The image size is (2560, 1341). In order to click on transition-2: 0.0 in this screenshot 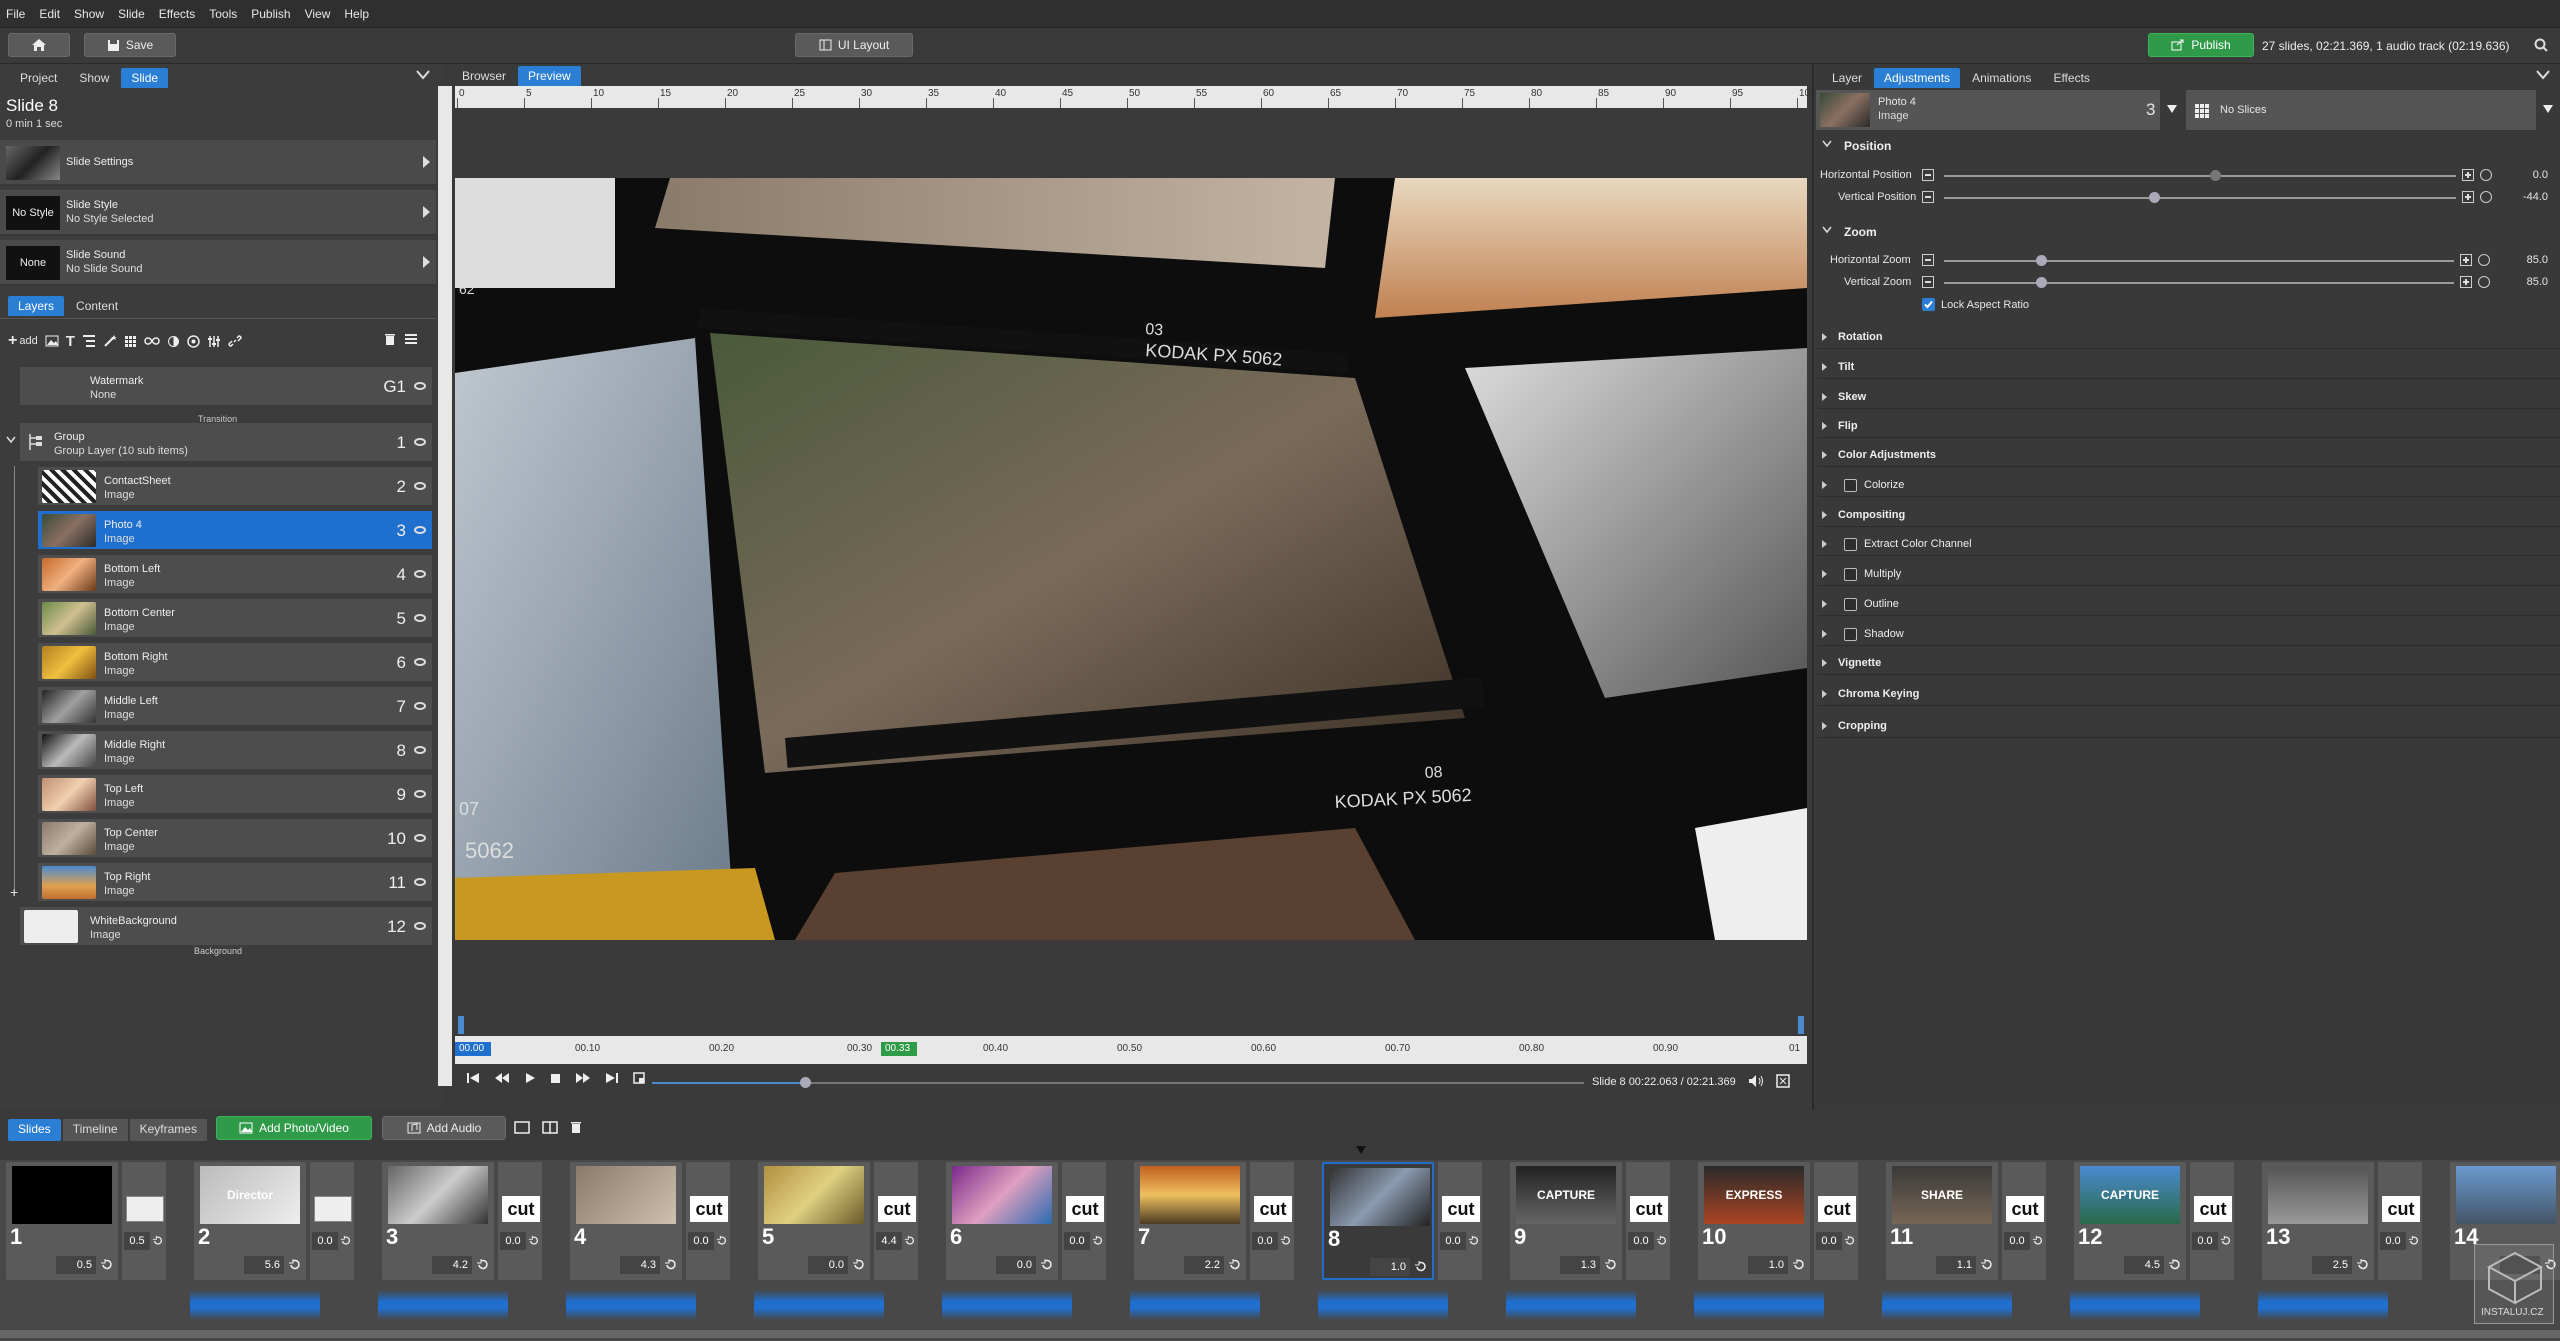, I will do `click(332, 1221)`.